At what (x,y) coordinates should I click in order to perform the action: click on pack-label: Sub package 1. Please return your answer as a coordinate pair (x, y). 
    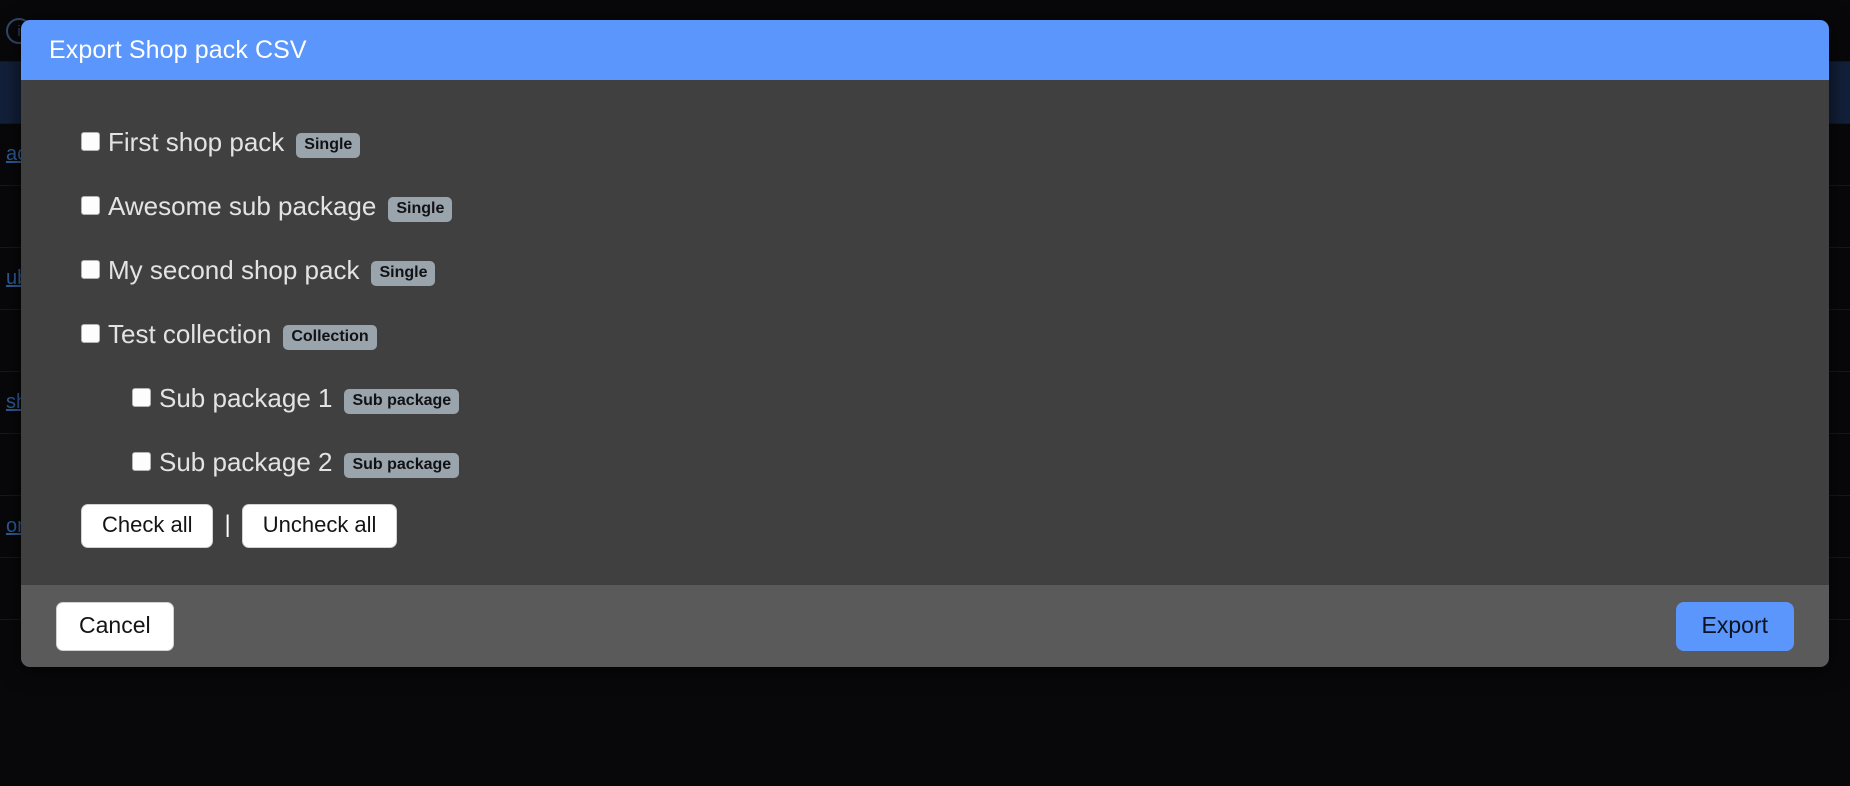
    Looking at the image, I should click on (246, 397).